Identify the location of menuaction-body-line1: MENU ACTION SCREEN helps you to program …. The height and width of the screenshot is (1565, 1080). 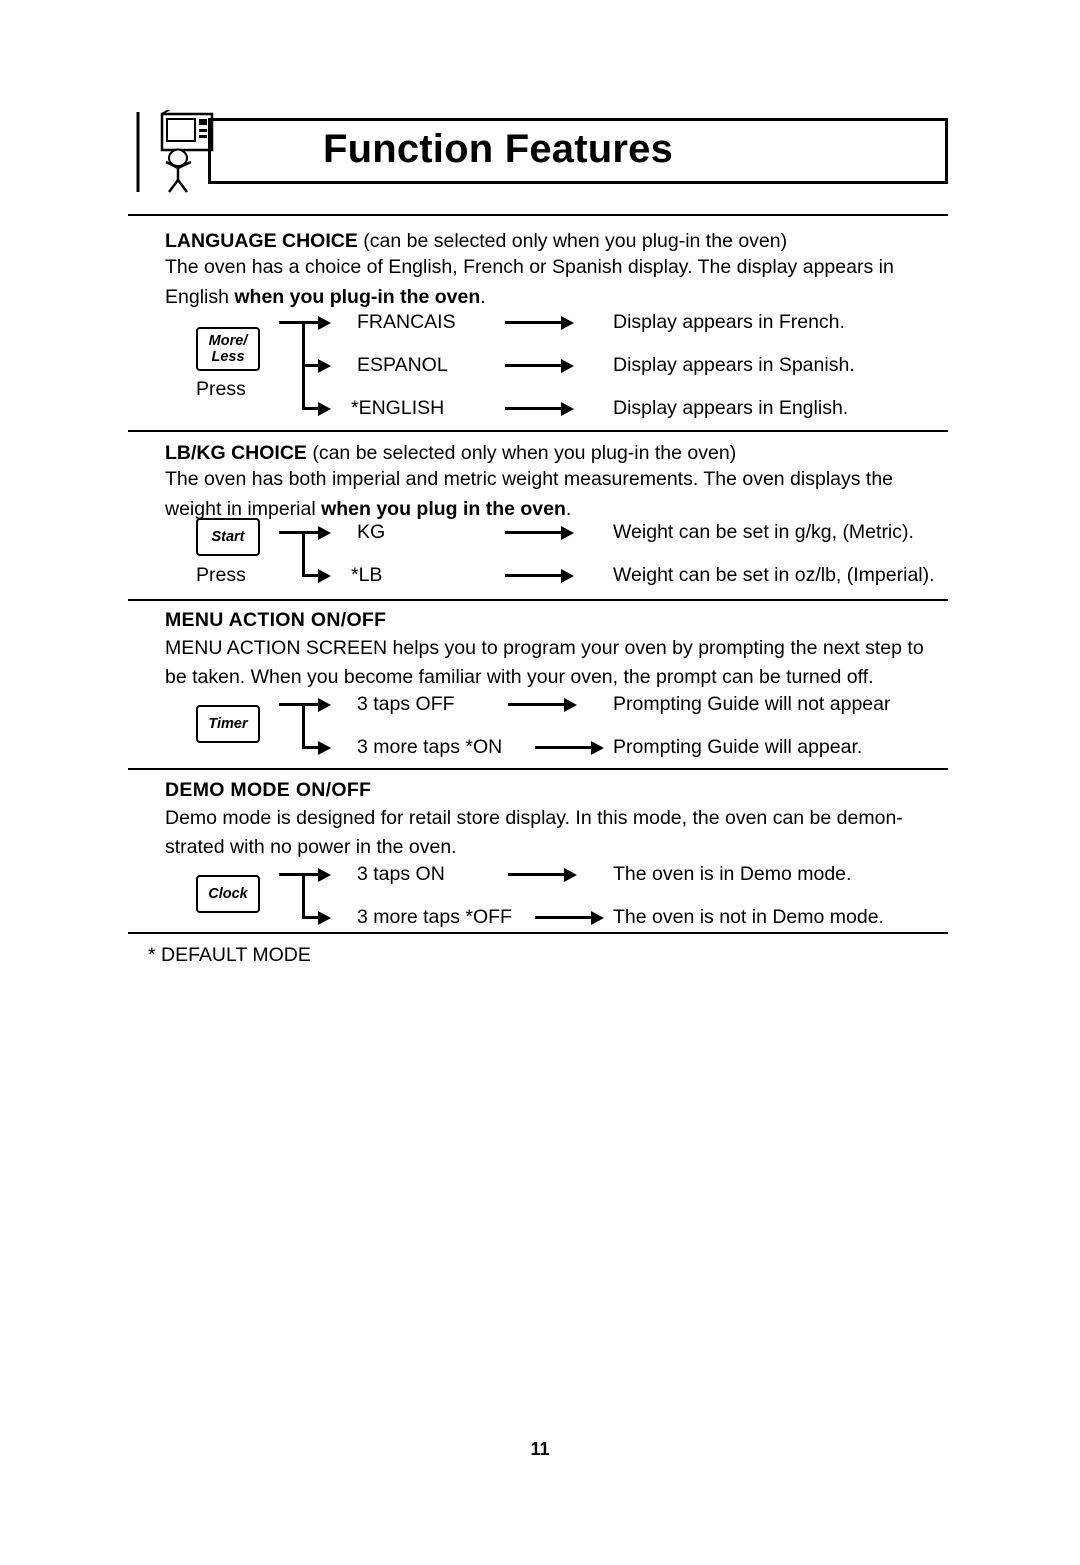
(544, 648).